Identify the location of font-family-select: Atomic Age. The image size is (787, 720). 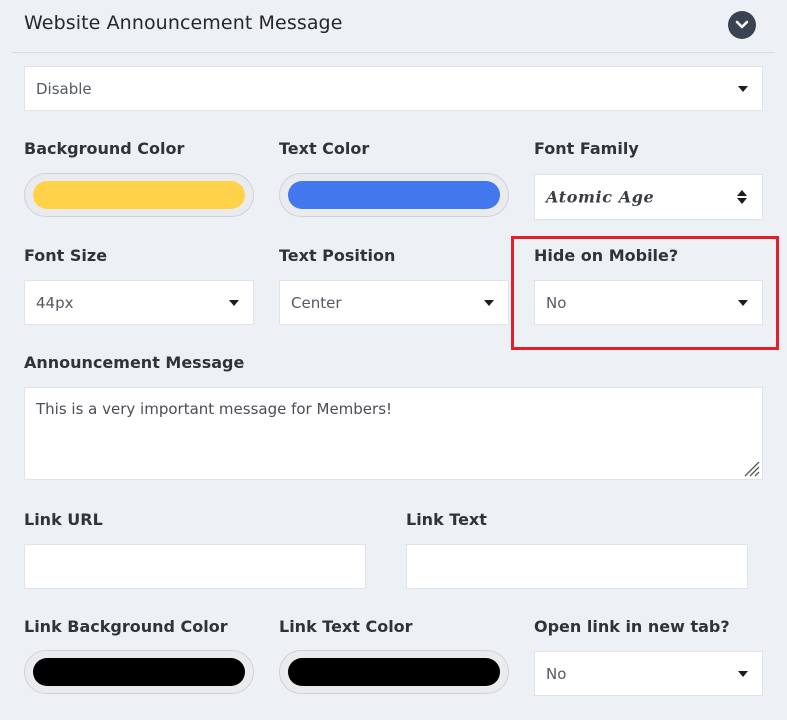
(648, 197).